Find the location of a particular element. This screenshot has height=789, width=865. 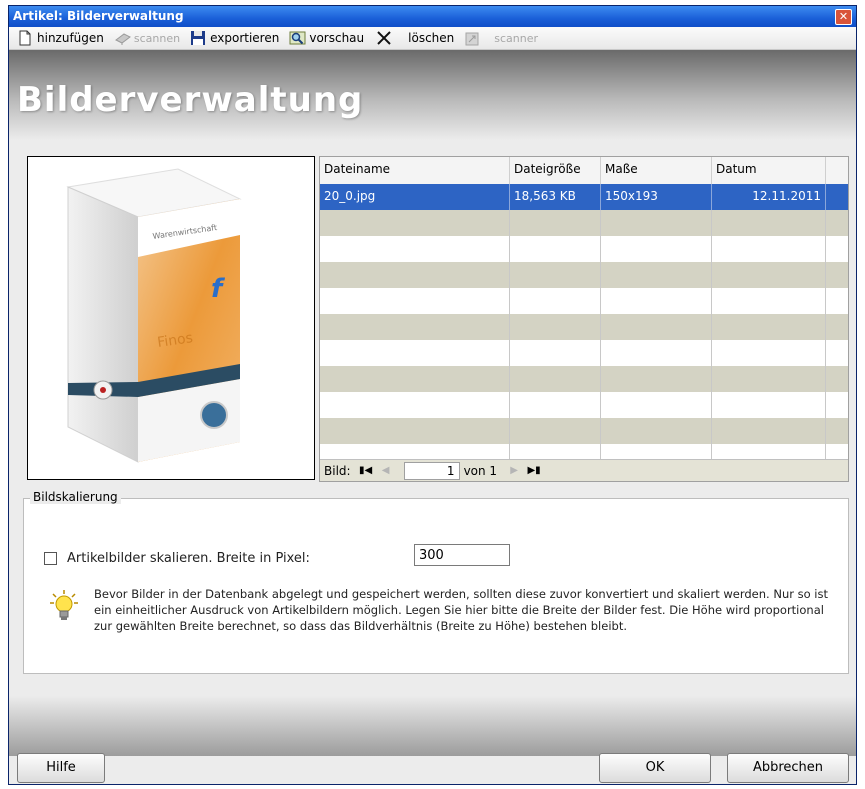

table-header: Dateiname Dateigröße Maße Datum is located at coordinates (584, 171).